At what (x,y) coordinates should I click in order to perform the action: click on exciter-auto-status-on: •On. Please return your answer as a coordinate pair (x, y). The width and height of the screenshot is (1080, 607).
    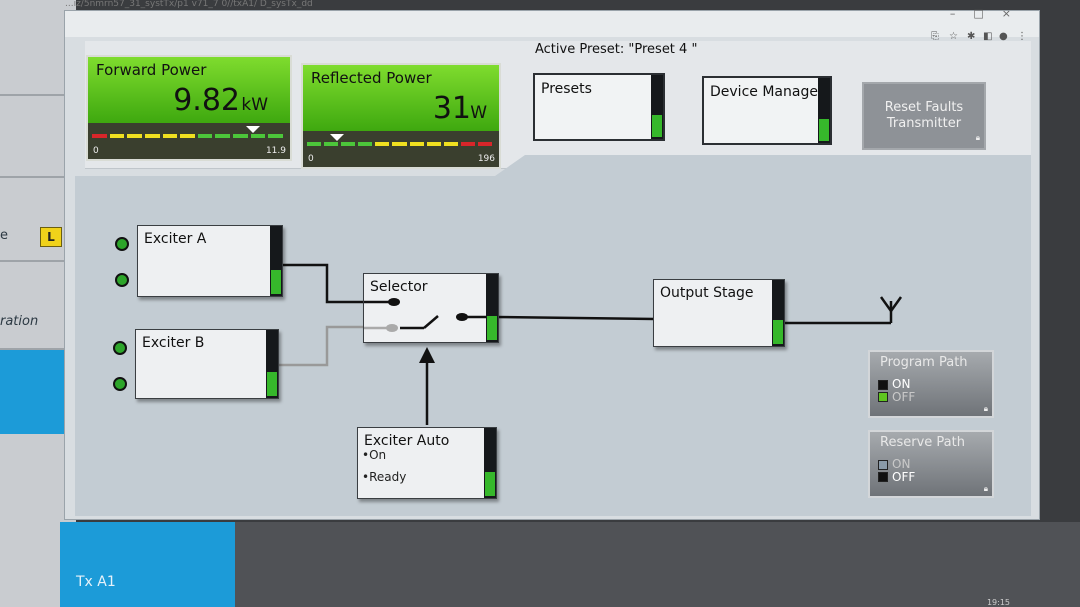
    Looking at the image, I should click on (374, 455).